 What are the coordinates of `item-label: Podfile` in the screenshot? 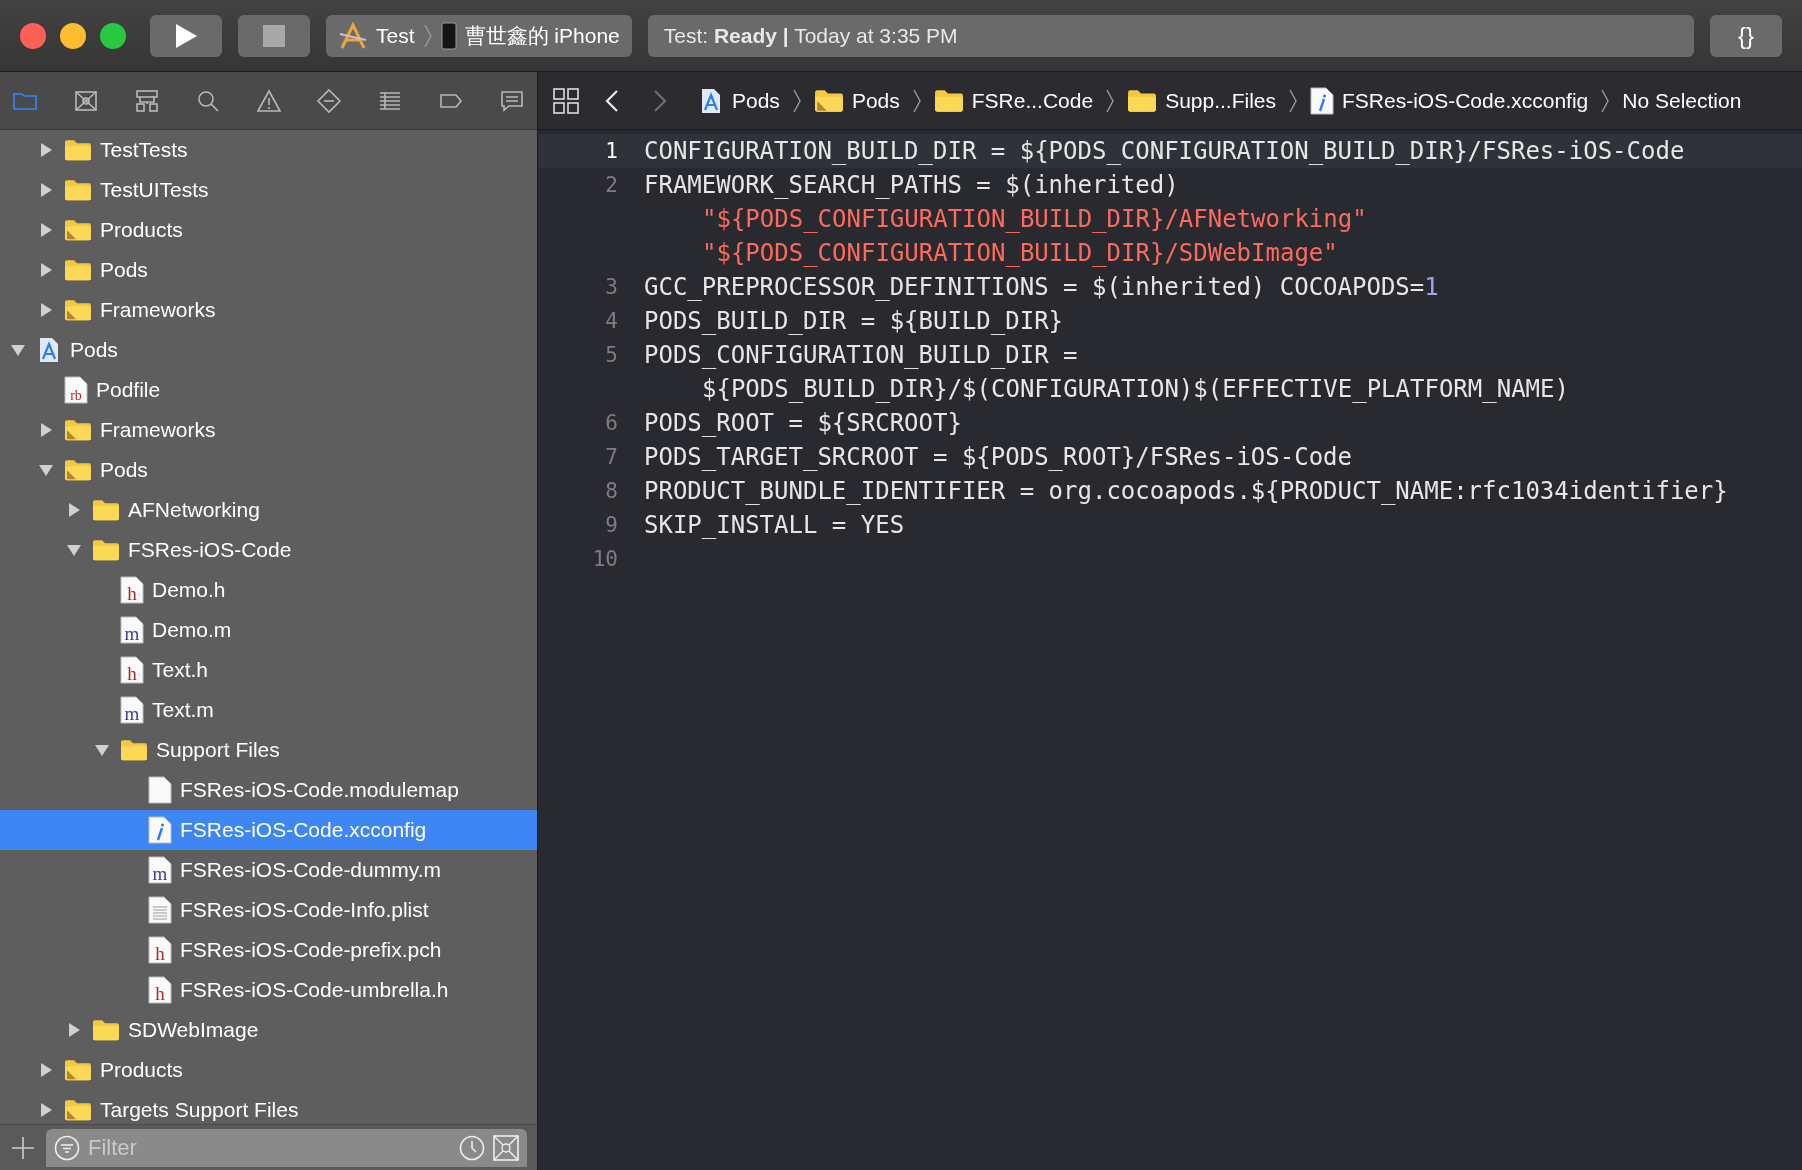 It's located at (128, 390).